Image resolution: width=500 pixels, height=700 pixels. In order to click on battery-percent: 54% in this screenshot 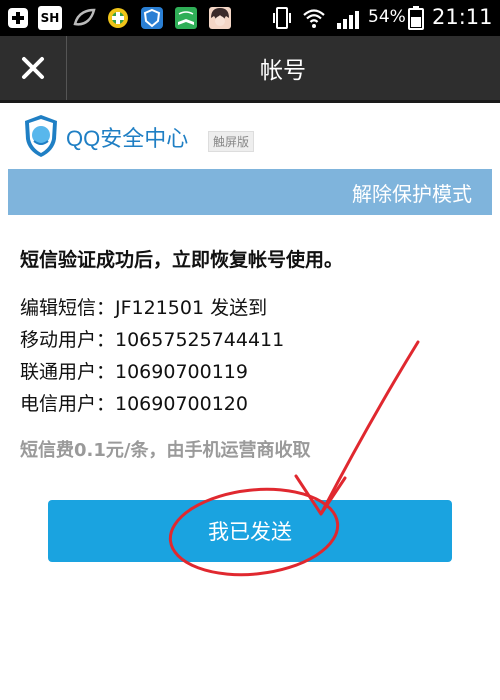, I will do `click(387, 17)`.